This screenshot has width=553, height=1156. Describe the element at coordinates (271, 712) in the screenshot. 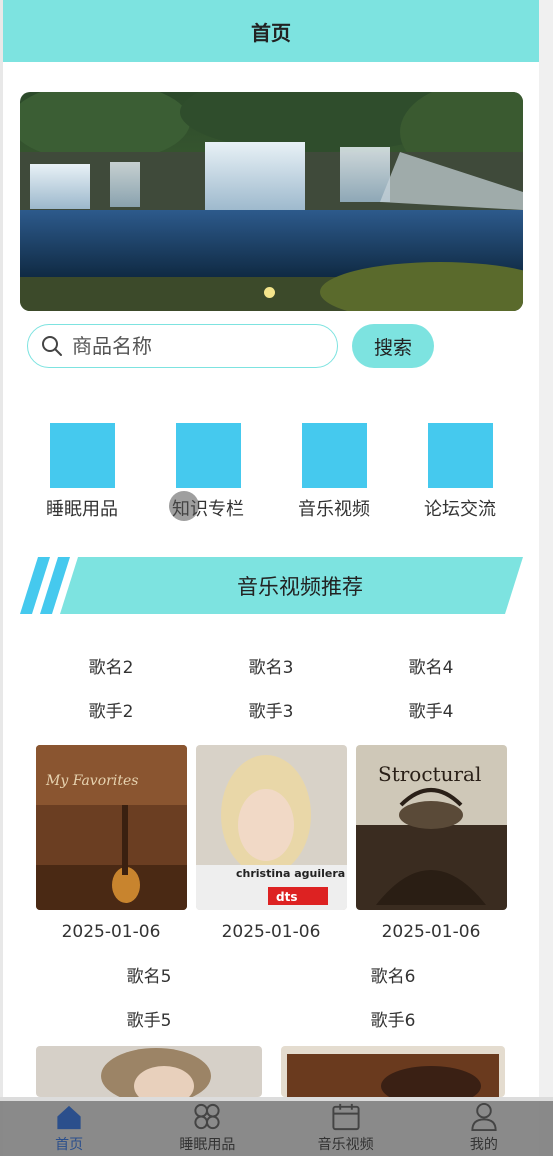

I see `song-singer: 歌手3` at that location.